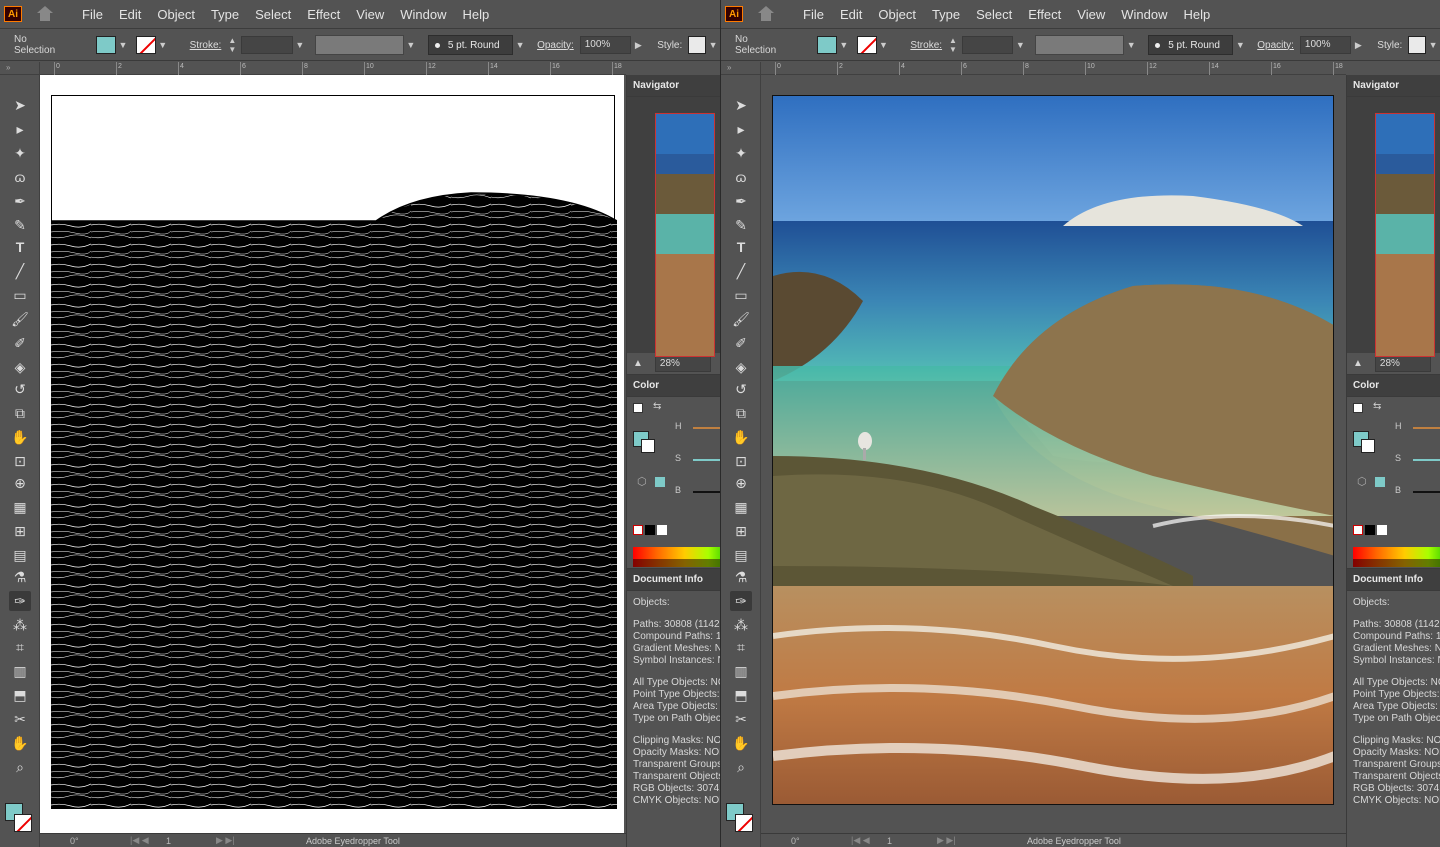 This screenshot has height=847, width=1440. I want to click on swap-icon: ⇆, so click(657, 406).